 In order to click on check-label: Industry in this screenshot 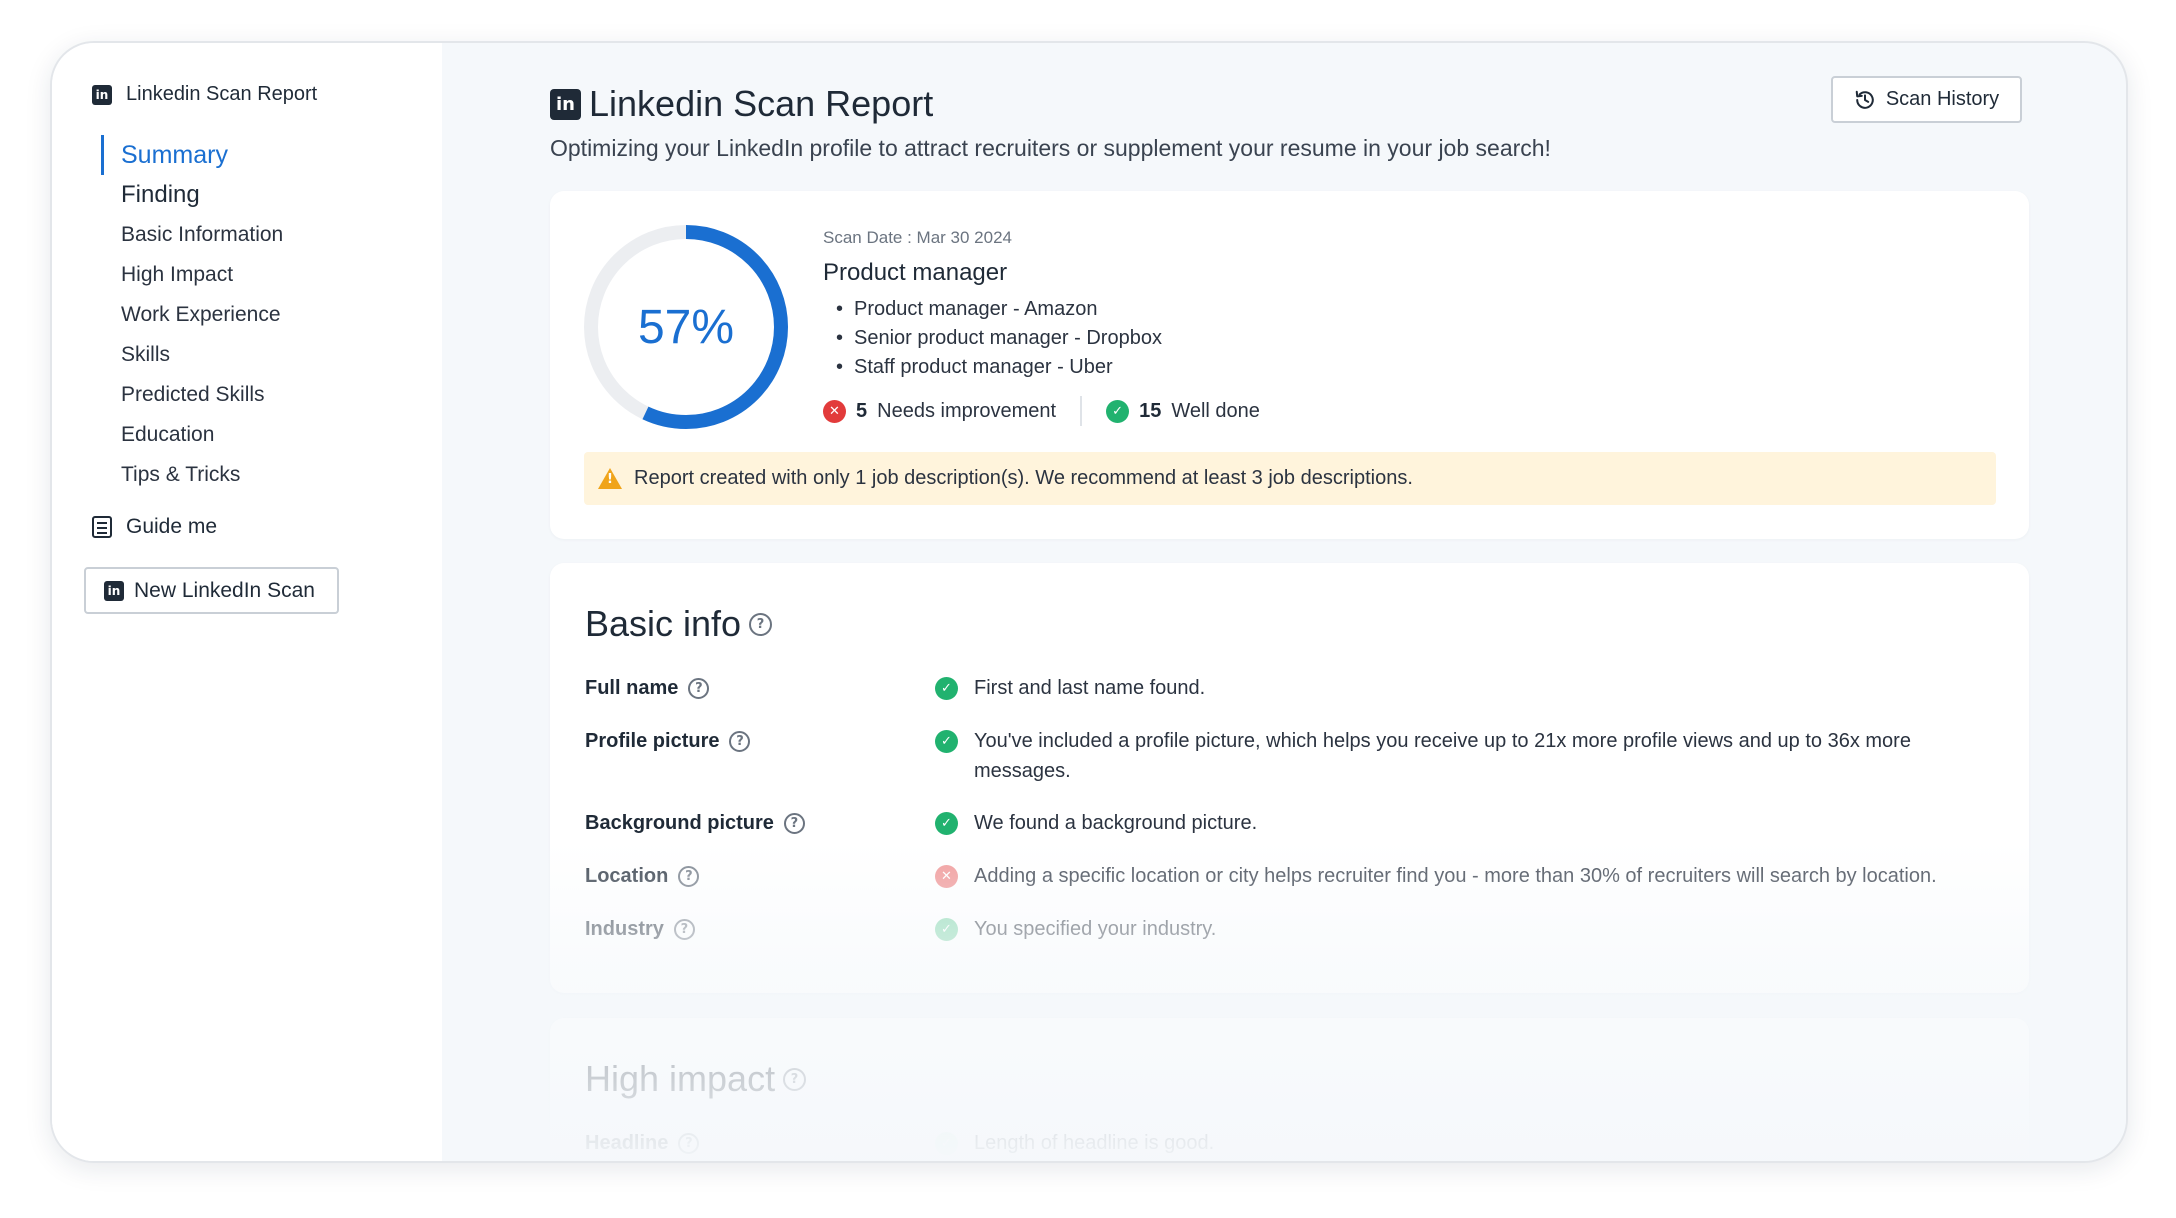, I will do `click(624, 928)`.